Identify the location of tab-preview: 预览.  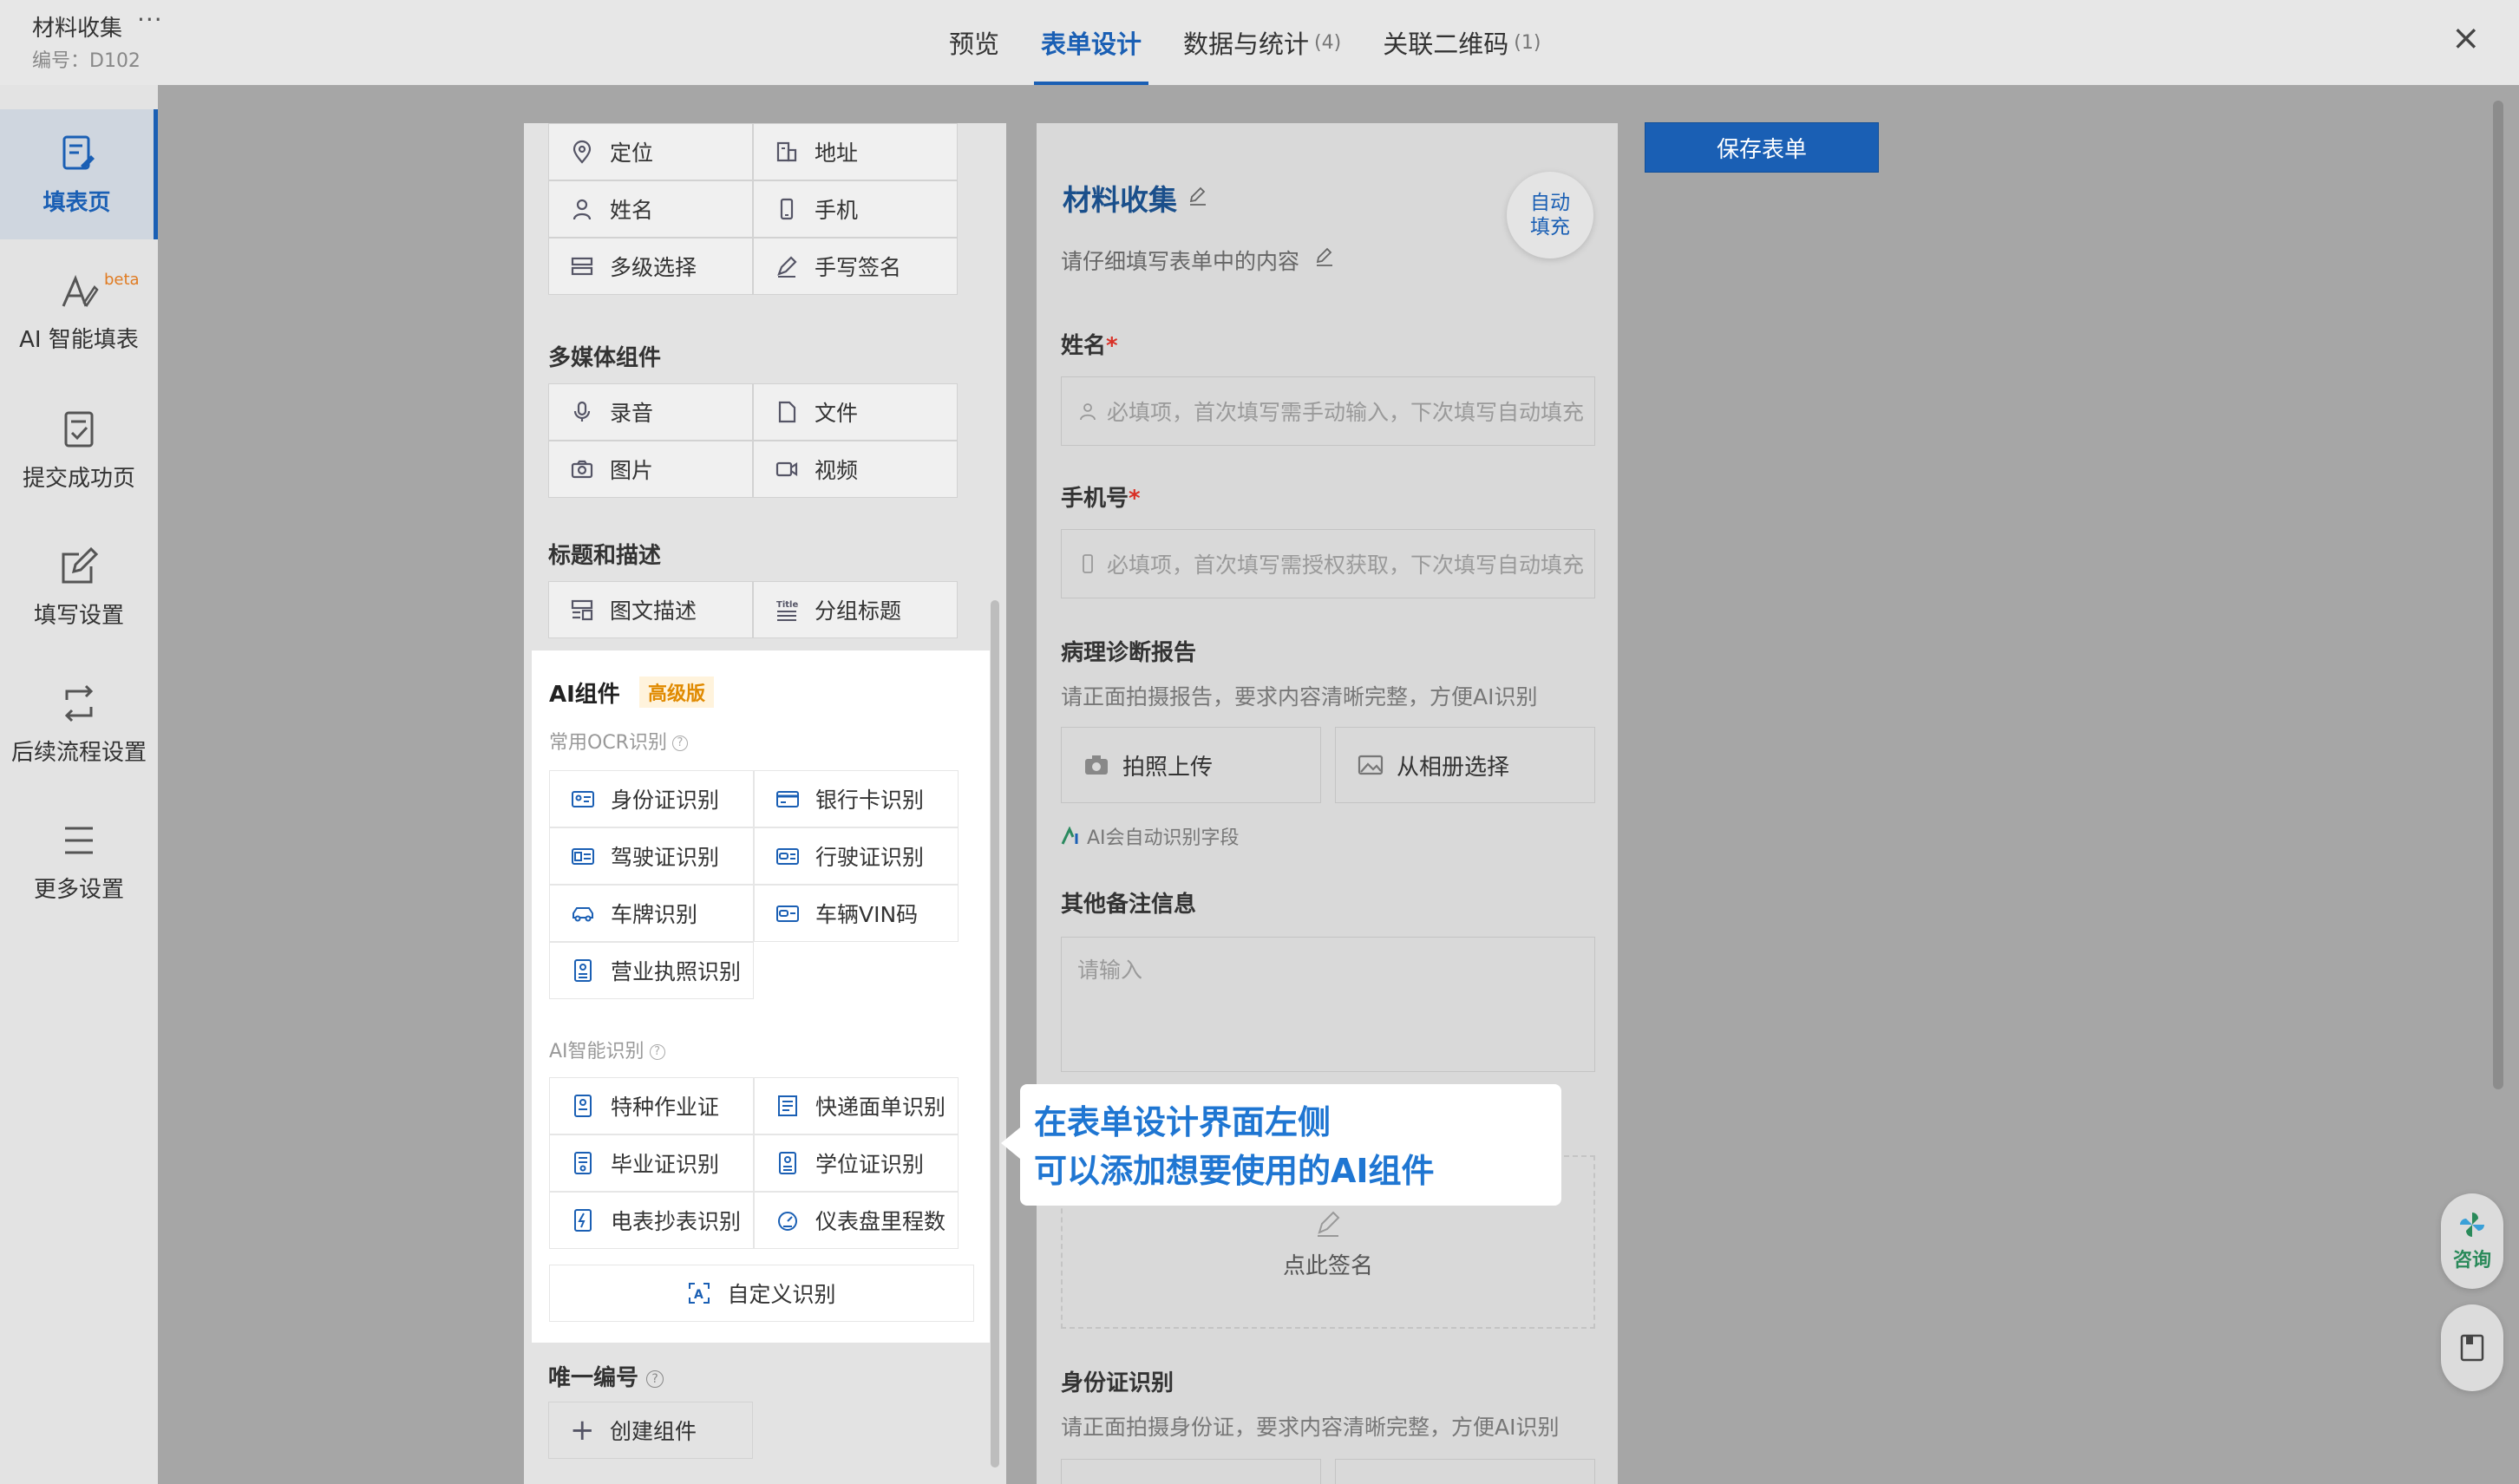
(974, 43).